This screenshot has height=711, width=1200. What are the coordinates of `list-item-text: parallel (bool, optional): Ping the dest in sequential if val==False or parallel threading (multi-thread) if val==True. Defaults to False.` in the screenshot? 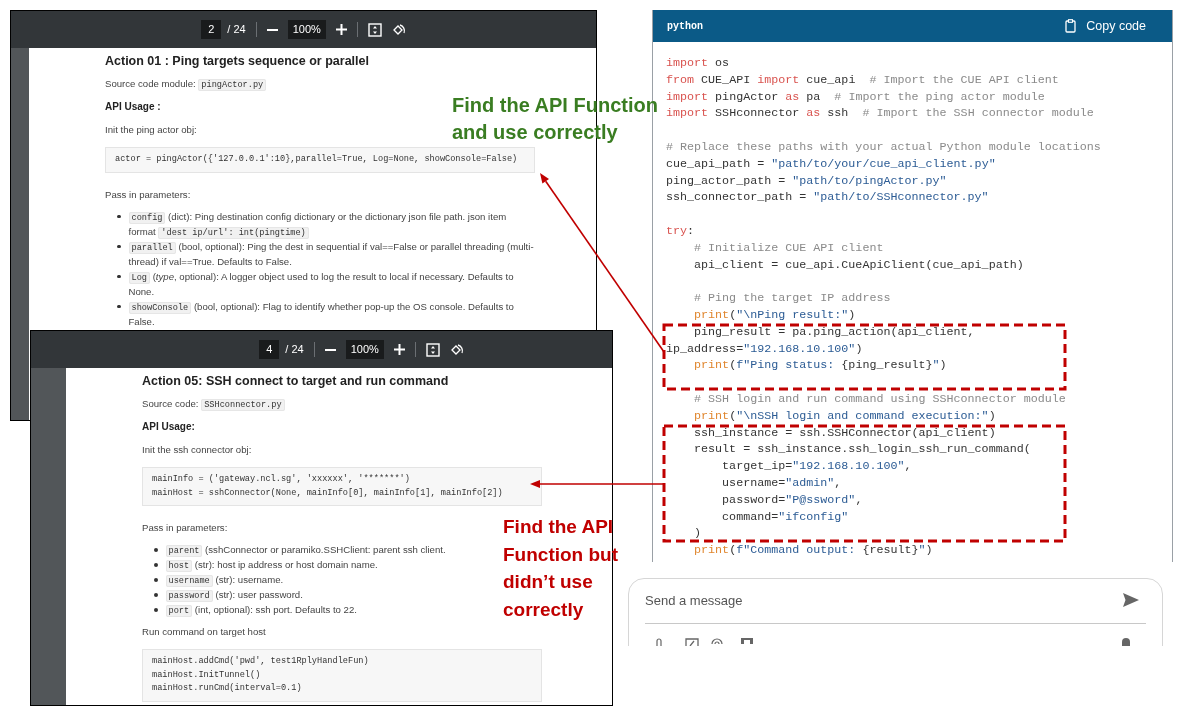 It's located at (331, 254).